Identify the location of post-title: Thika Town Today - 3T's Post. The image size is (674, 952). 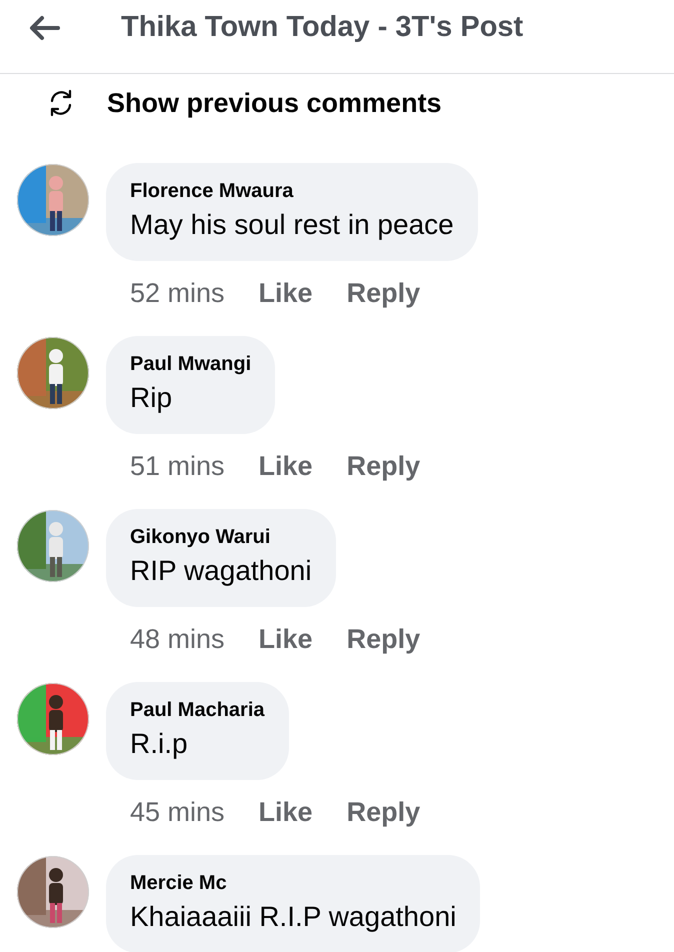
(322, 27).